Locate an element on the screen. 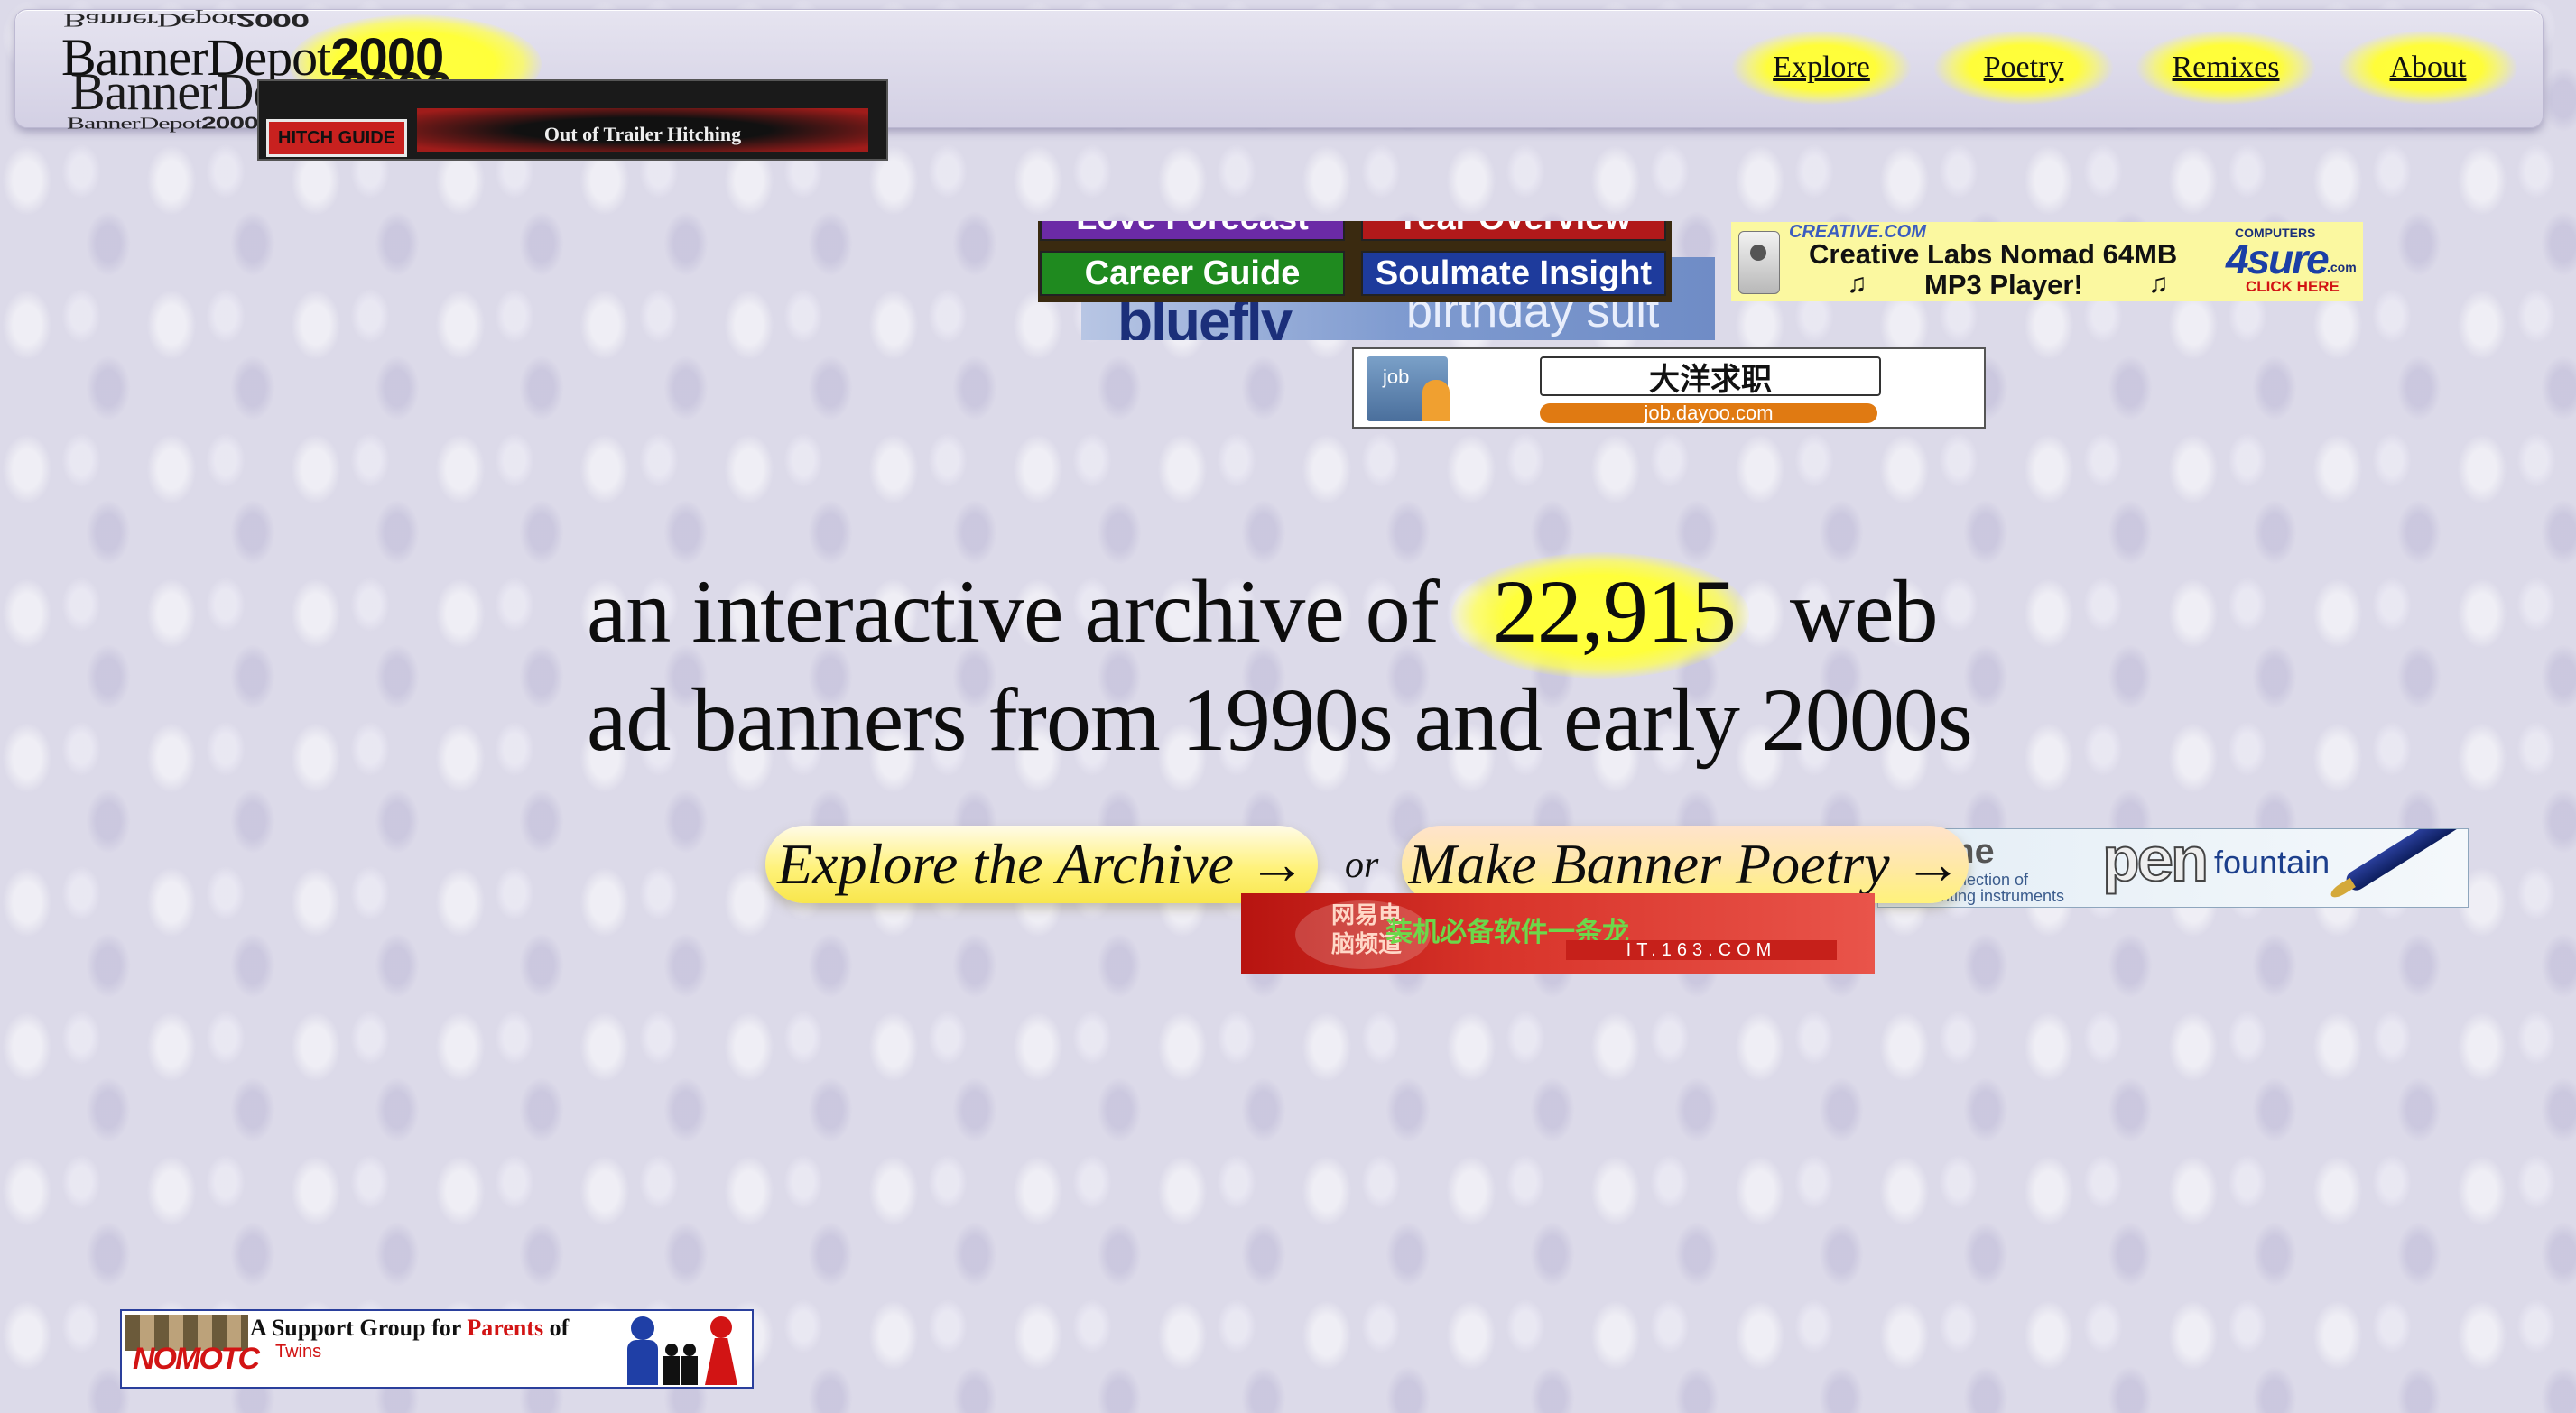  4sure-logo: 4sure is located at coordinates (2278, 259).